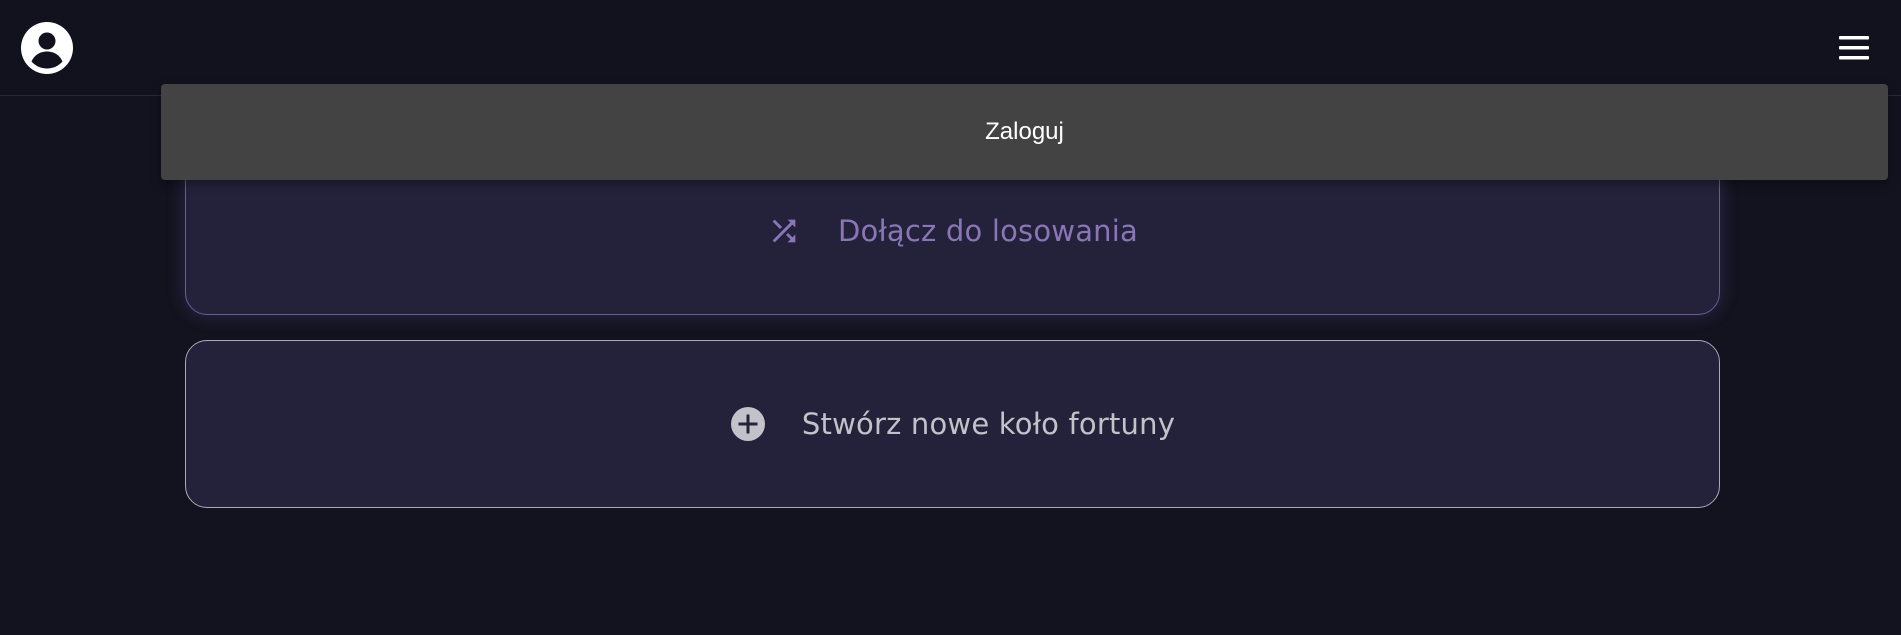  Describe the element at coordinates (1854, 48) in the screenshot. I see `hamburger-menu-icon` at that location.